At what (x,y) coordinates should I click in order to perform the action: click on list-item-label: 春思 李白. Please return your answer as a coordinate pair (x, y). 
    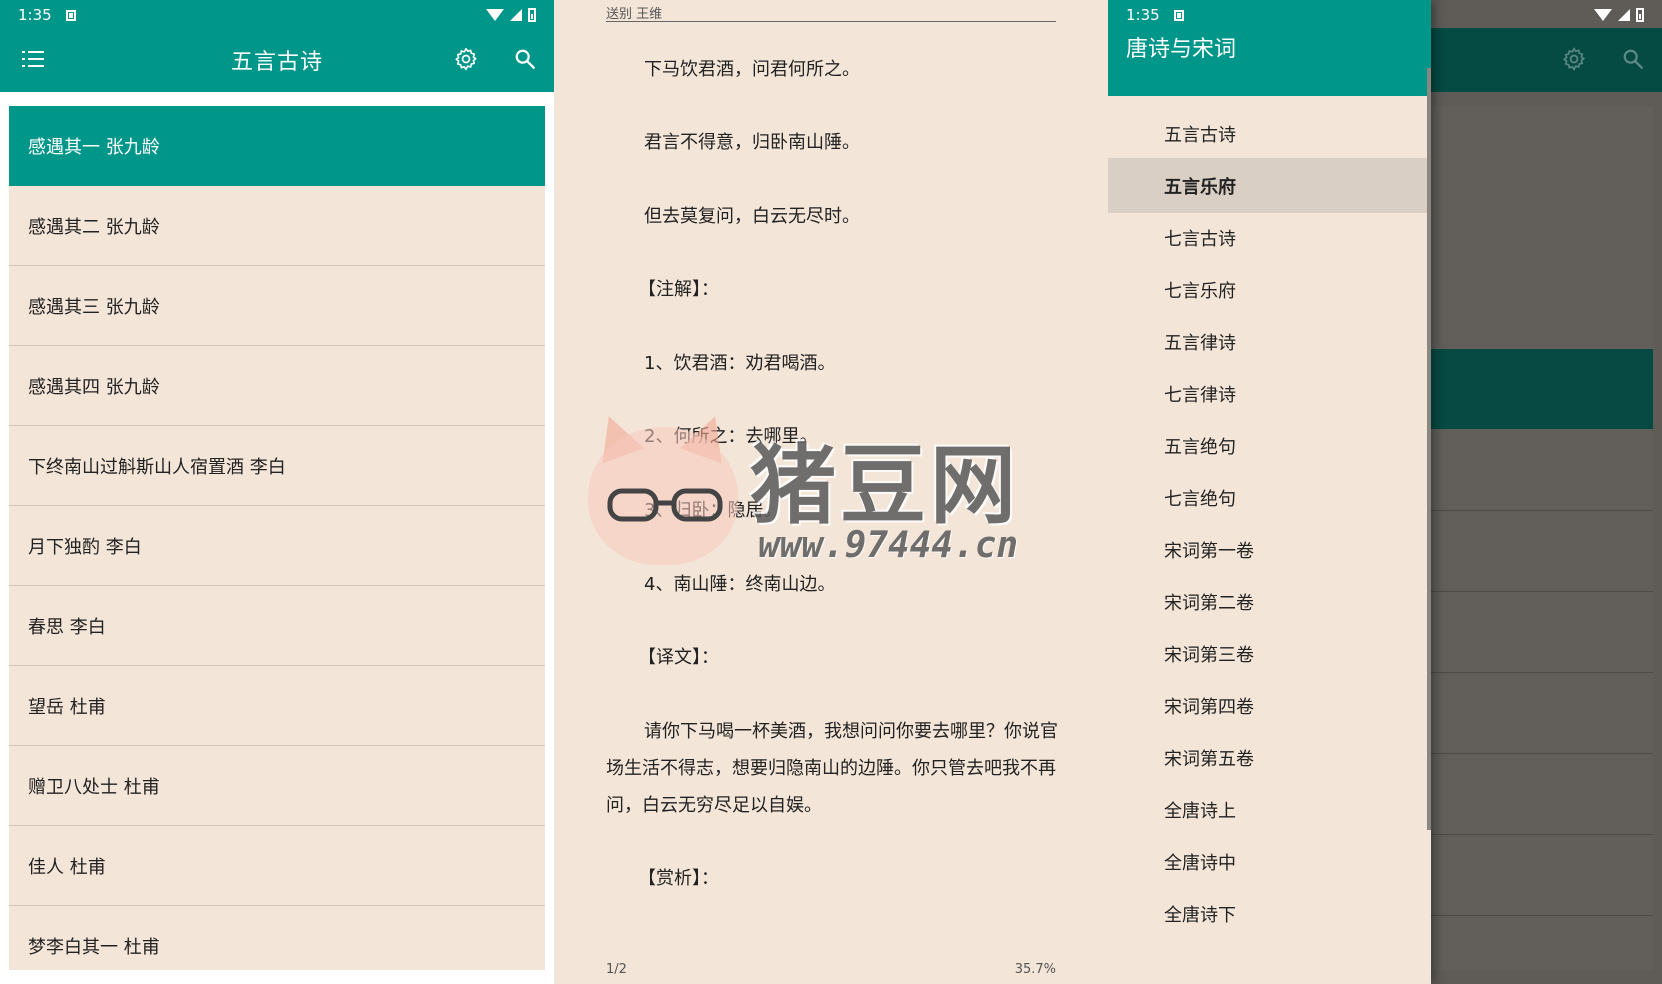
    Looking at the image, I should click on (67, 627).